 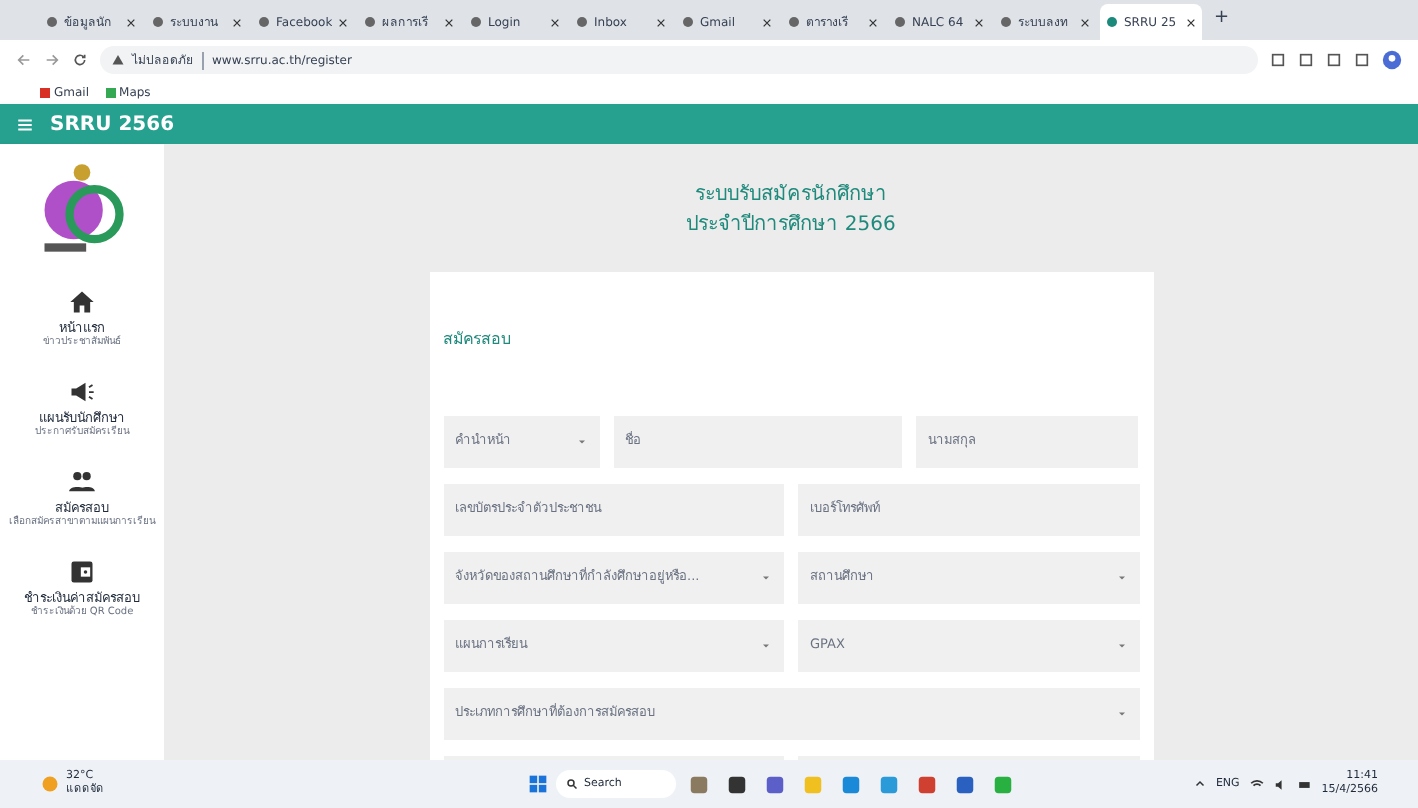 What do you see at coordinates (82, 572) in the screenshot?
I see `wallet-icon` at bounding box center [82, 572].